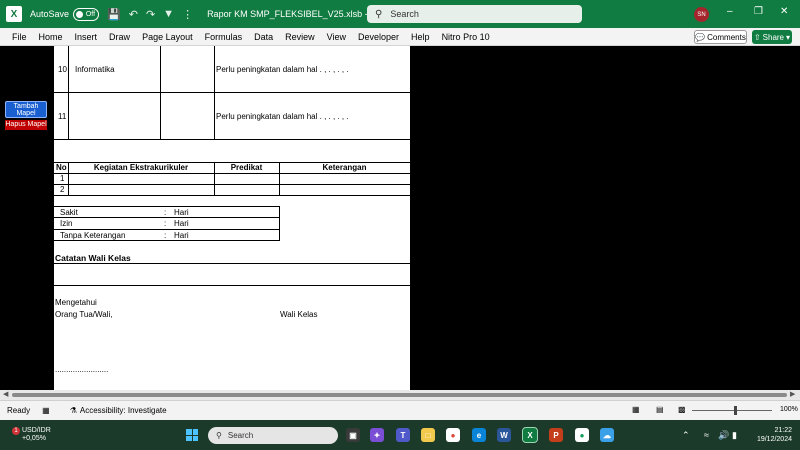 The image size is (800, 450). Describe the element at coordinates (453, 435) in the screenshot. I see `chrome-icon: ●` at that location.